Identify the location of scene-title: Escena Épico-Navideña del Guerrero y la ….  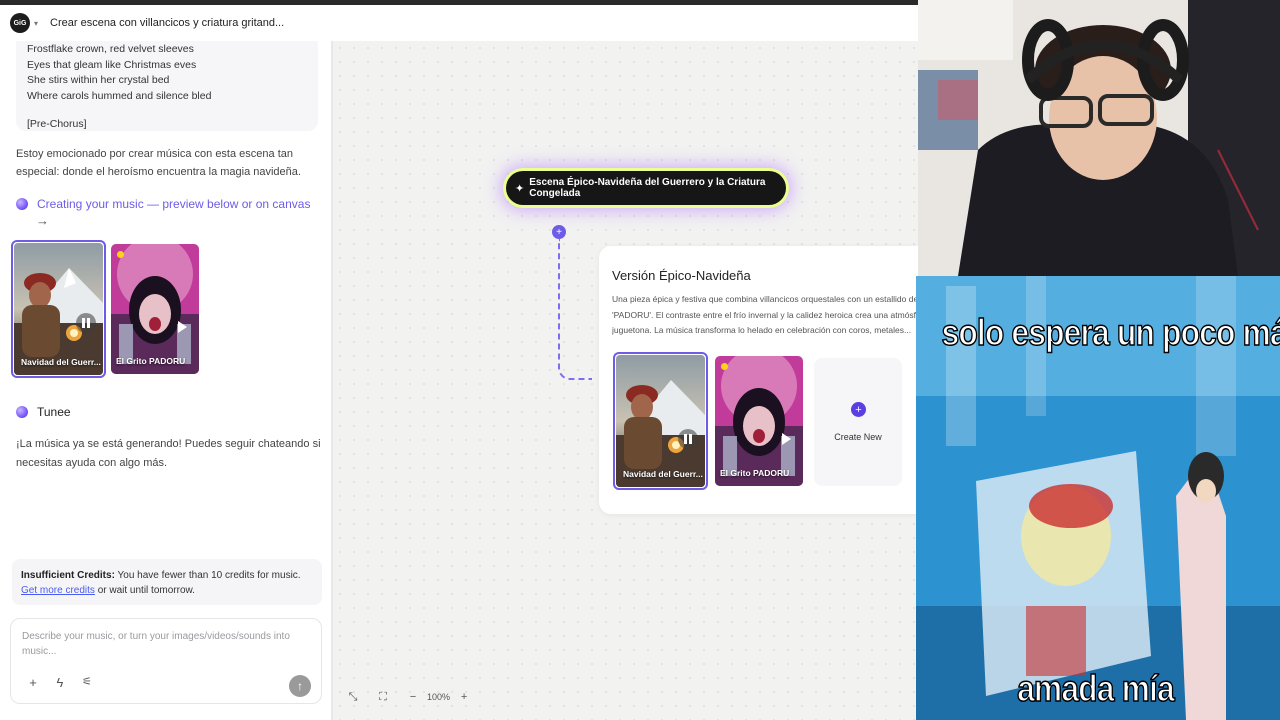
(647, 188).